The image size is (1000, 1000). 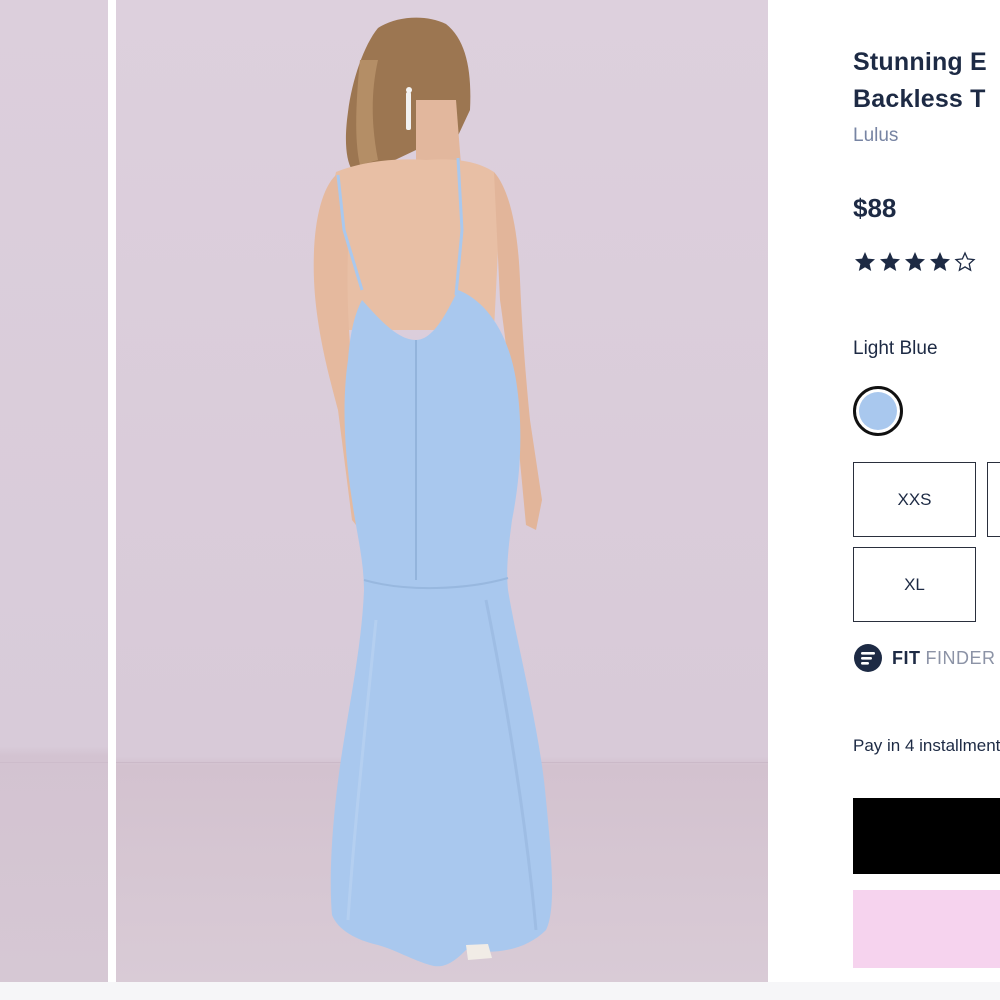 I want to click on size-option-xl: XL, so click(x=914, y=584).